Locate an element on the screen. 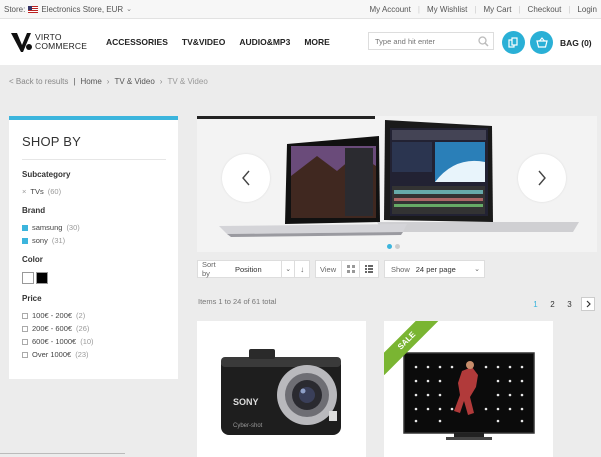 The image size is (601, 457). list-icon is located at coordinates (368, 269).